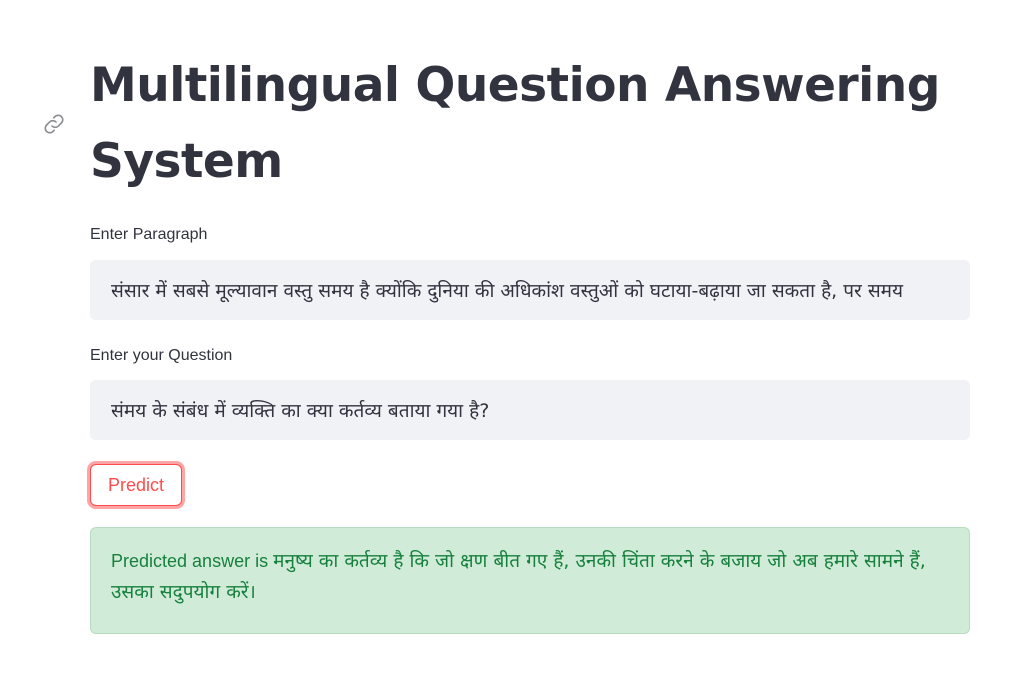 The image size is (1010, 687). Describe the element at coordinates (136, 485) in the screenshot. I see `predict-button: Predict` at that location.